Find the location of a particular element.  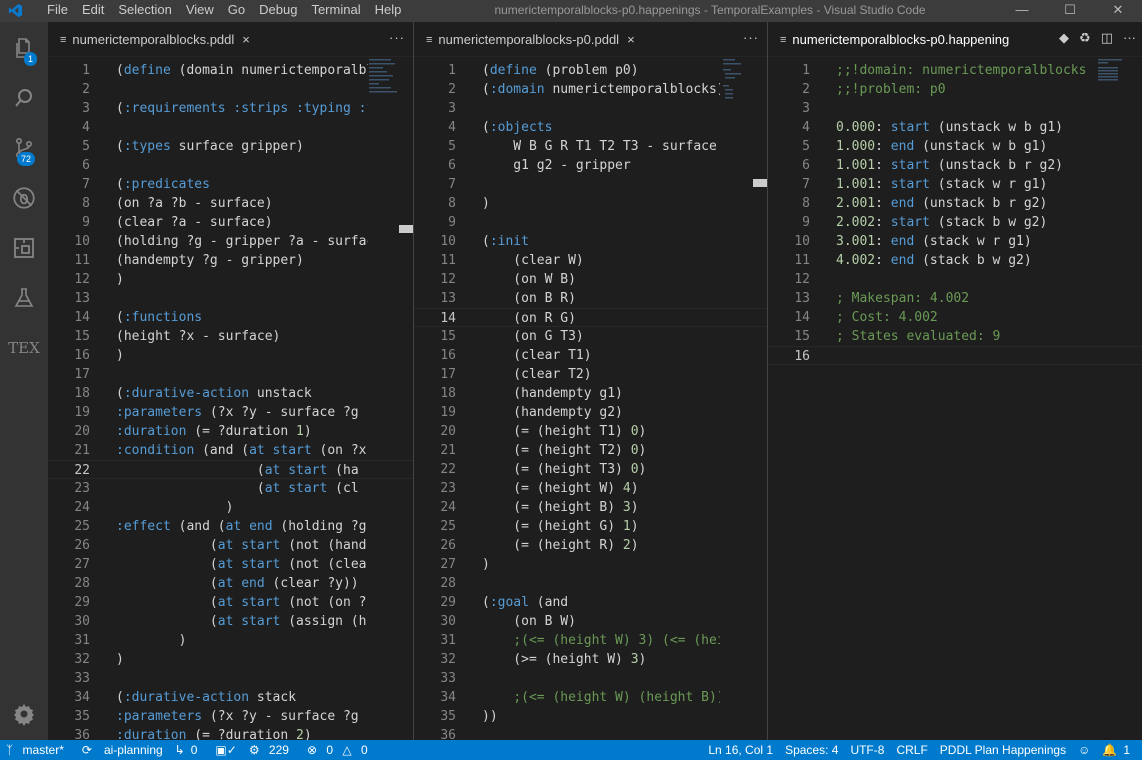

code-line: 10 (:init is located at coordinates (590, 241).